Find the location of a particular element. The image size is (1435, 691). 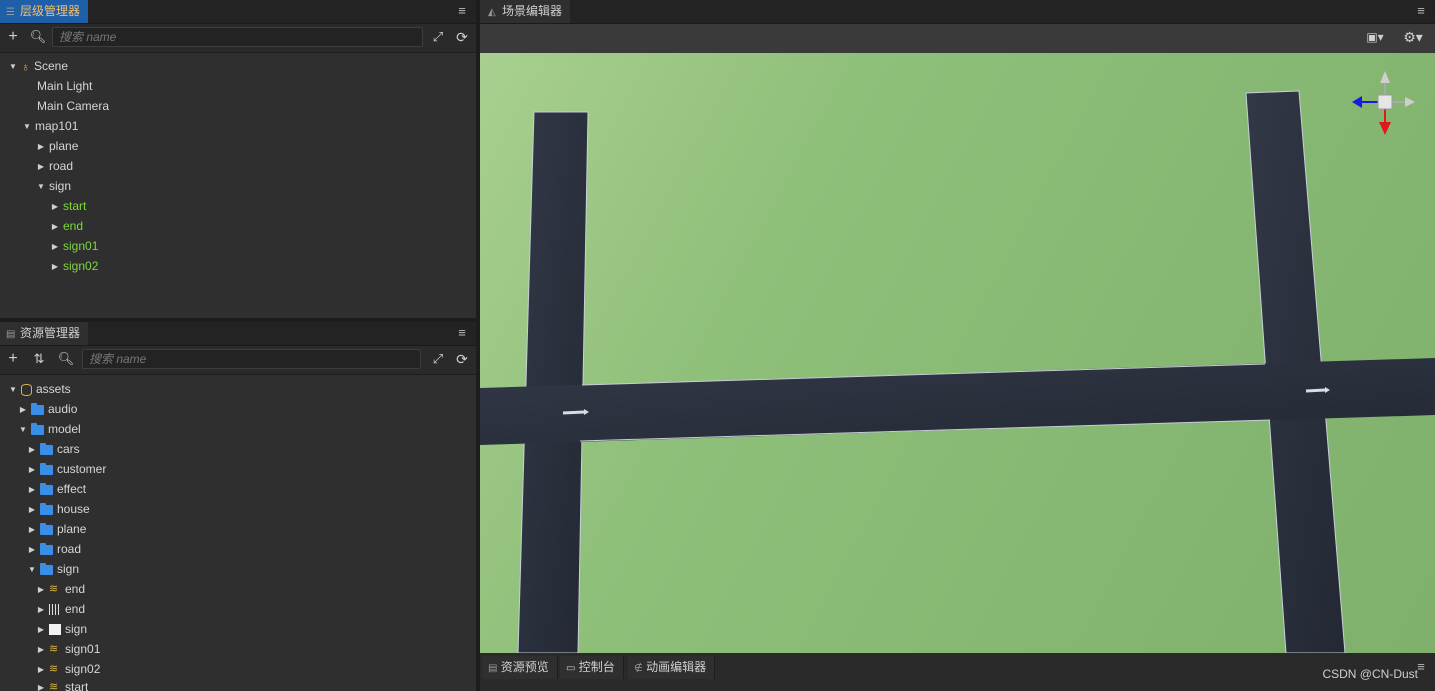

tab-console: ▭ 控制台 is located at coordinates (592, 667).